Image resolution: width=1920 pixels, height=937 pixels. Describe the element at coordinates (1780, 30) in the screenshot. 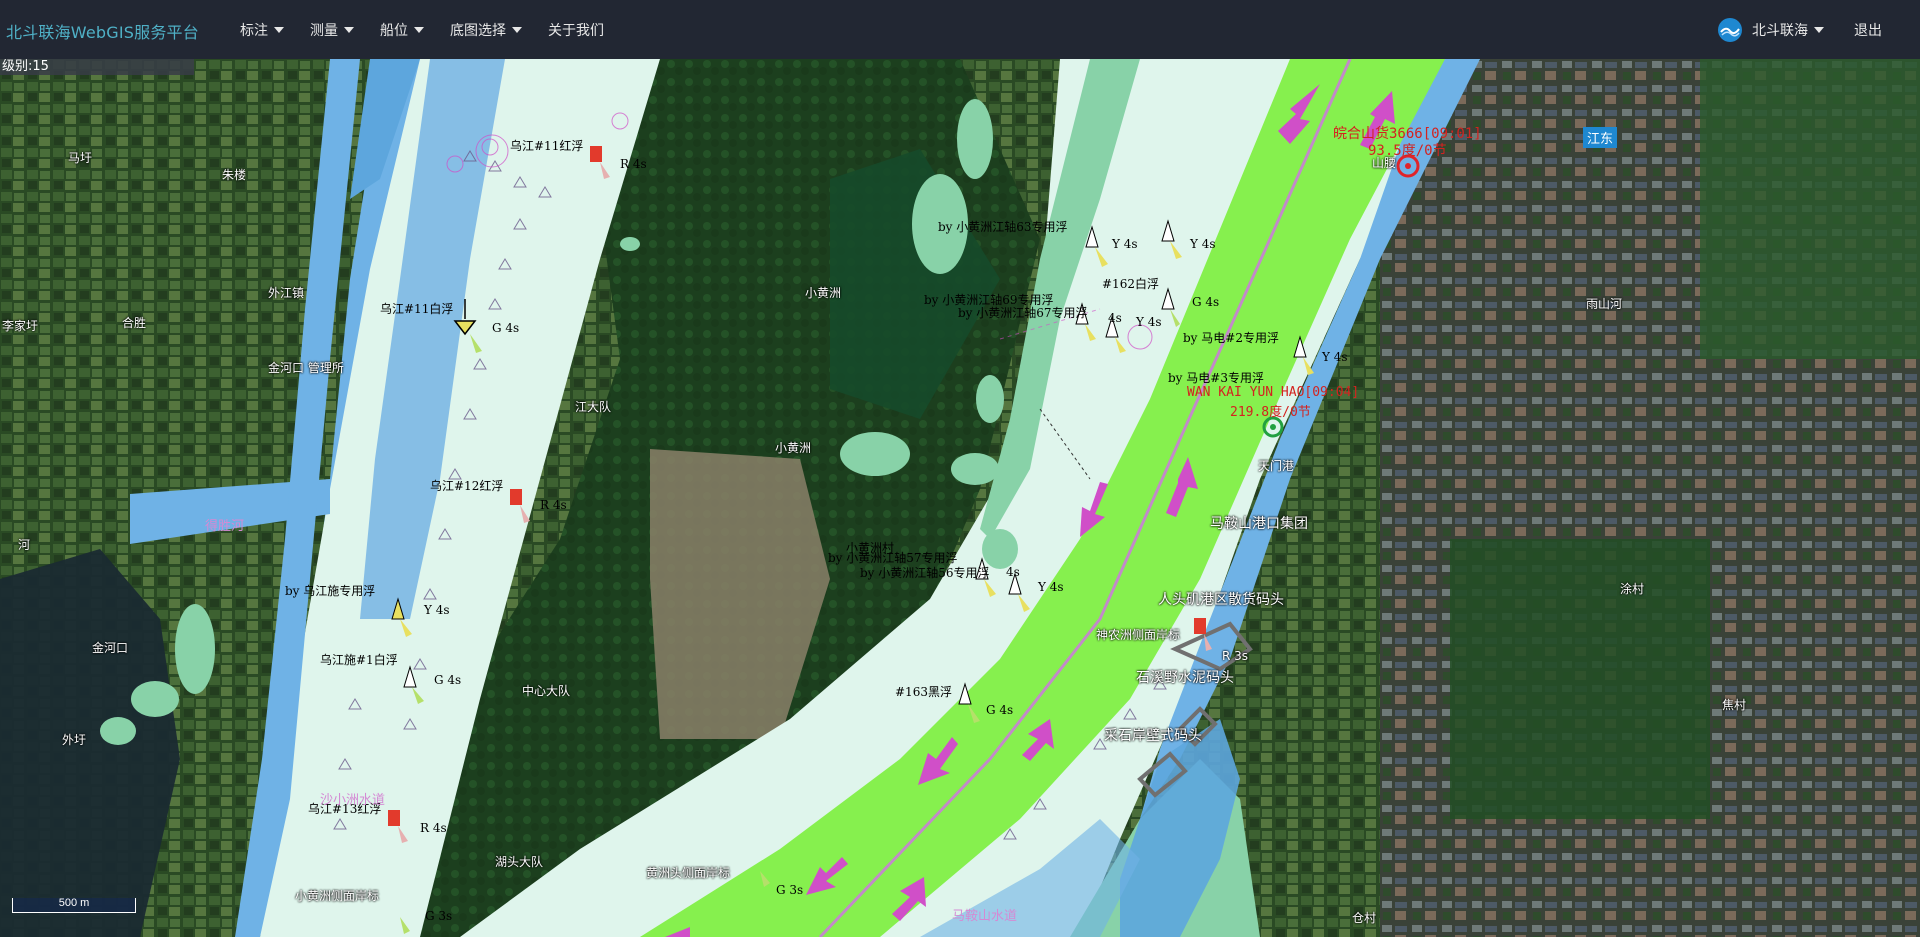

I see `user-name: 北斗联海` at that location.